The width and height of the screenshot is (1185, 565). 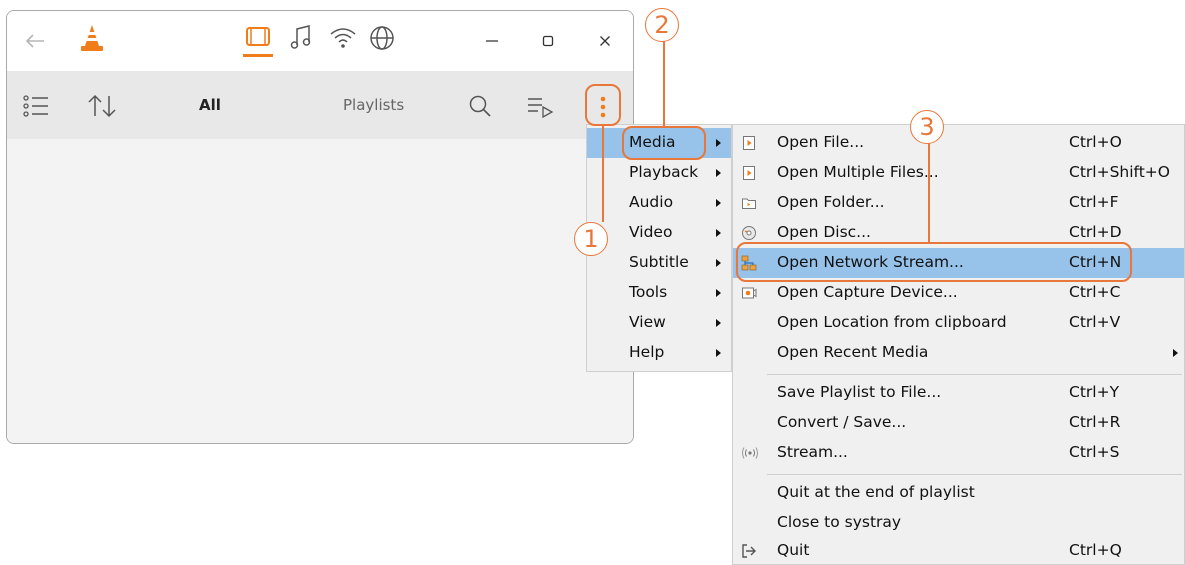 I want to click on menu-item-save-playlist: Save Playlist to File... Ctrl+Y, so click(x=958, y=393).